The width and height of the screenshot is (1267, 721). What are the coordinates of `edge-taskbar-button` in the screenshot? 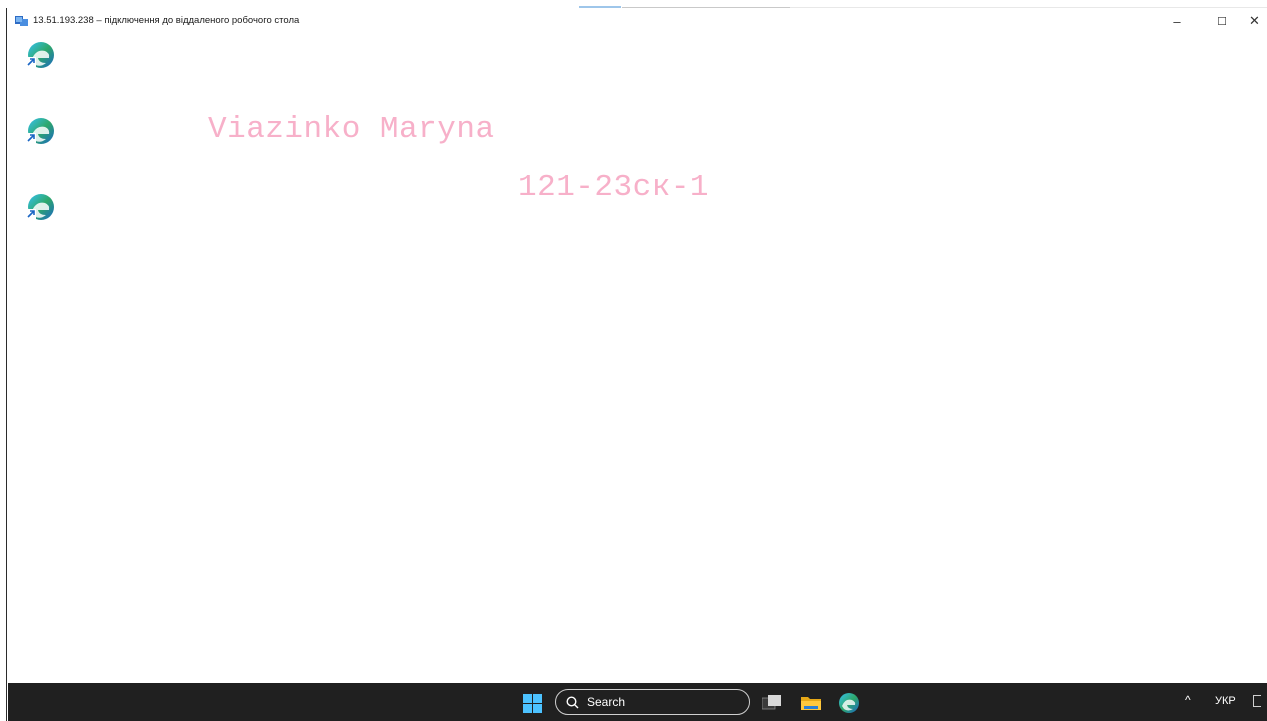 It's located at (849, 703).